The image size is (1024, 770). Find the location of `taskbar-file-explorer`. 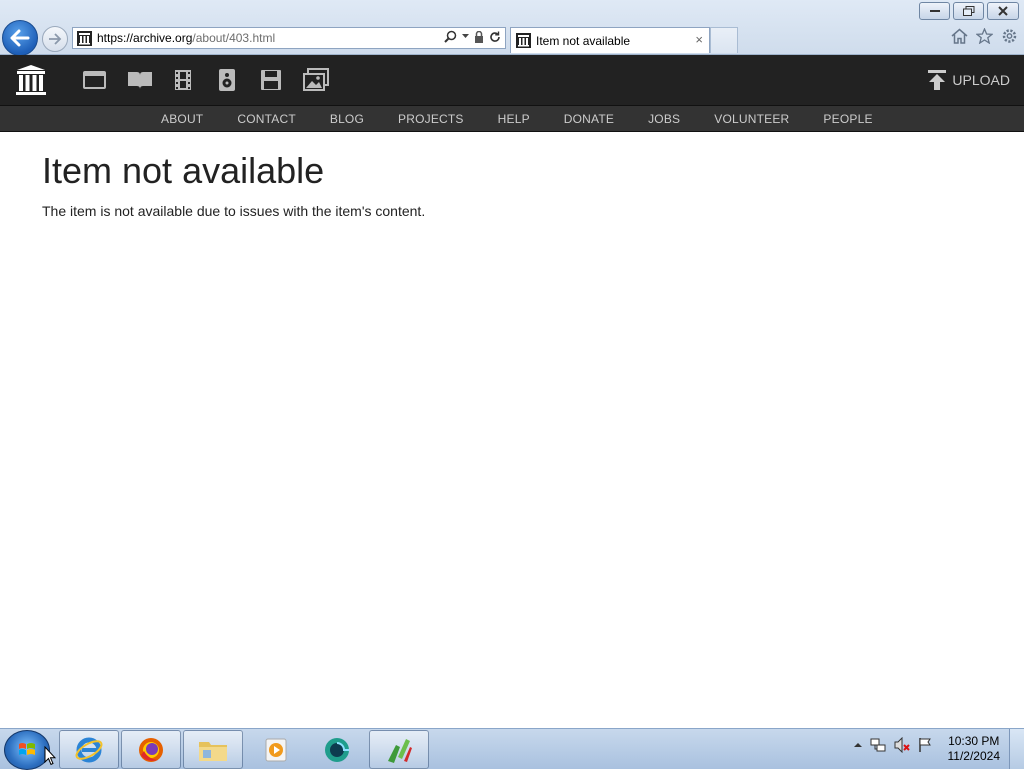

taskbar-file-explorer is located at coordinates (213, 749).